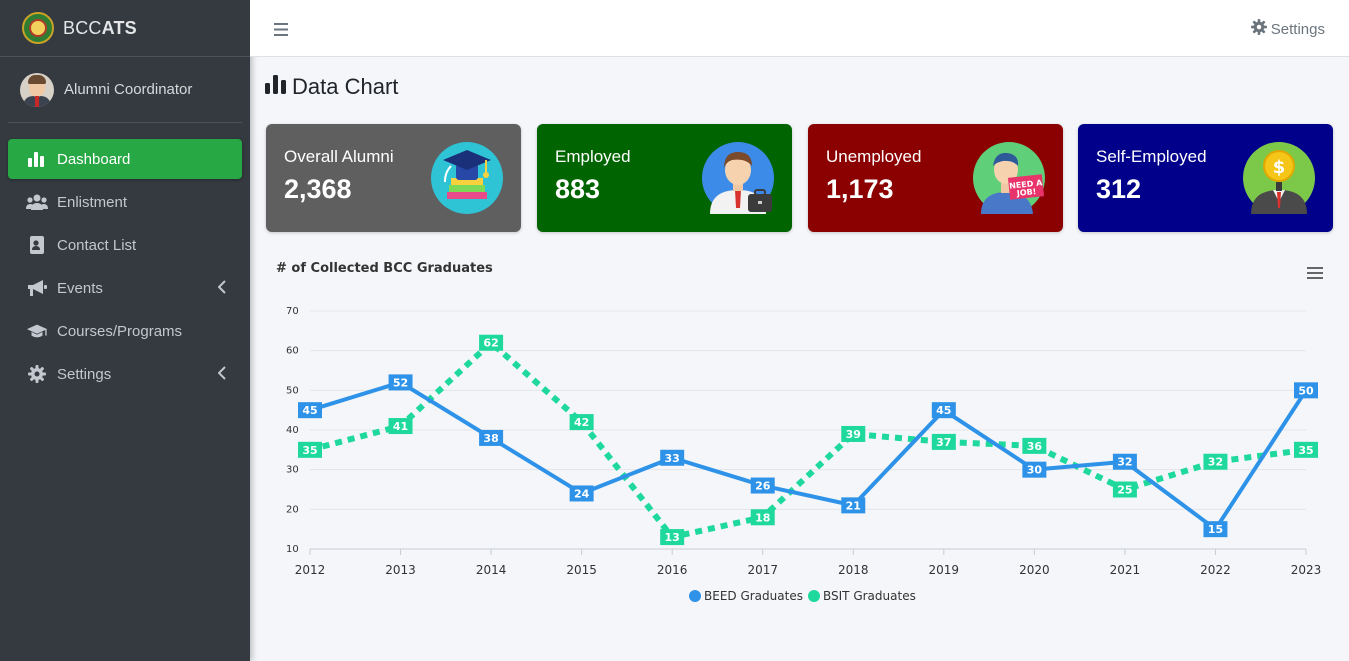  I want to click on y-tick-label: 20, so click(292, 509).